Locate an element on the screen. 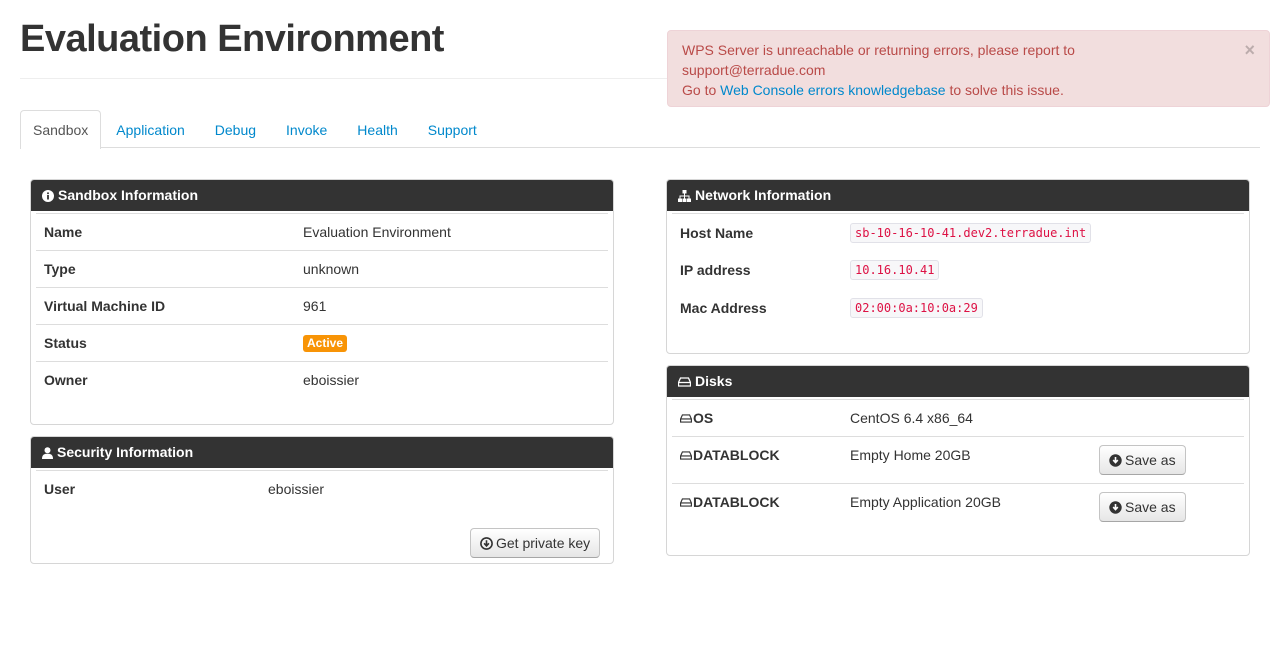  row-label: Mac Address is located at coordinates (723, 308).